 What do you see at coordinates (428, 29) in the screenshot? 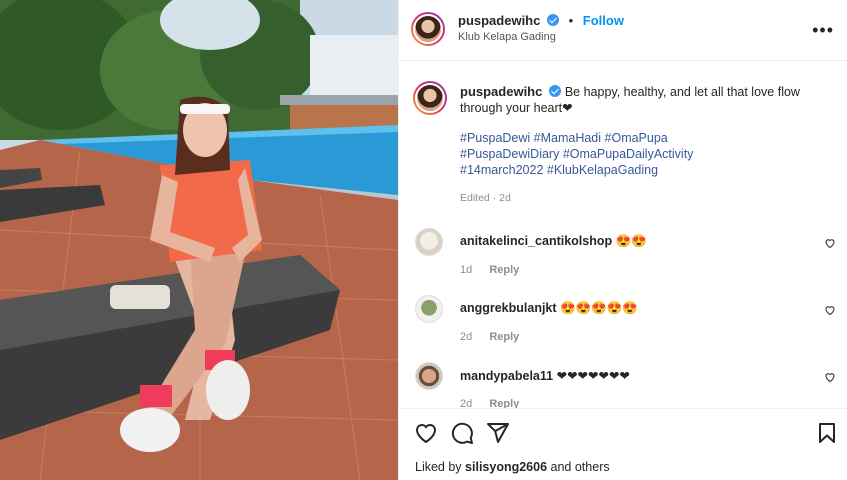
I see `author-avatar` at bounding box center [428, 29].